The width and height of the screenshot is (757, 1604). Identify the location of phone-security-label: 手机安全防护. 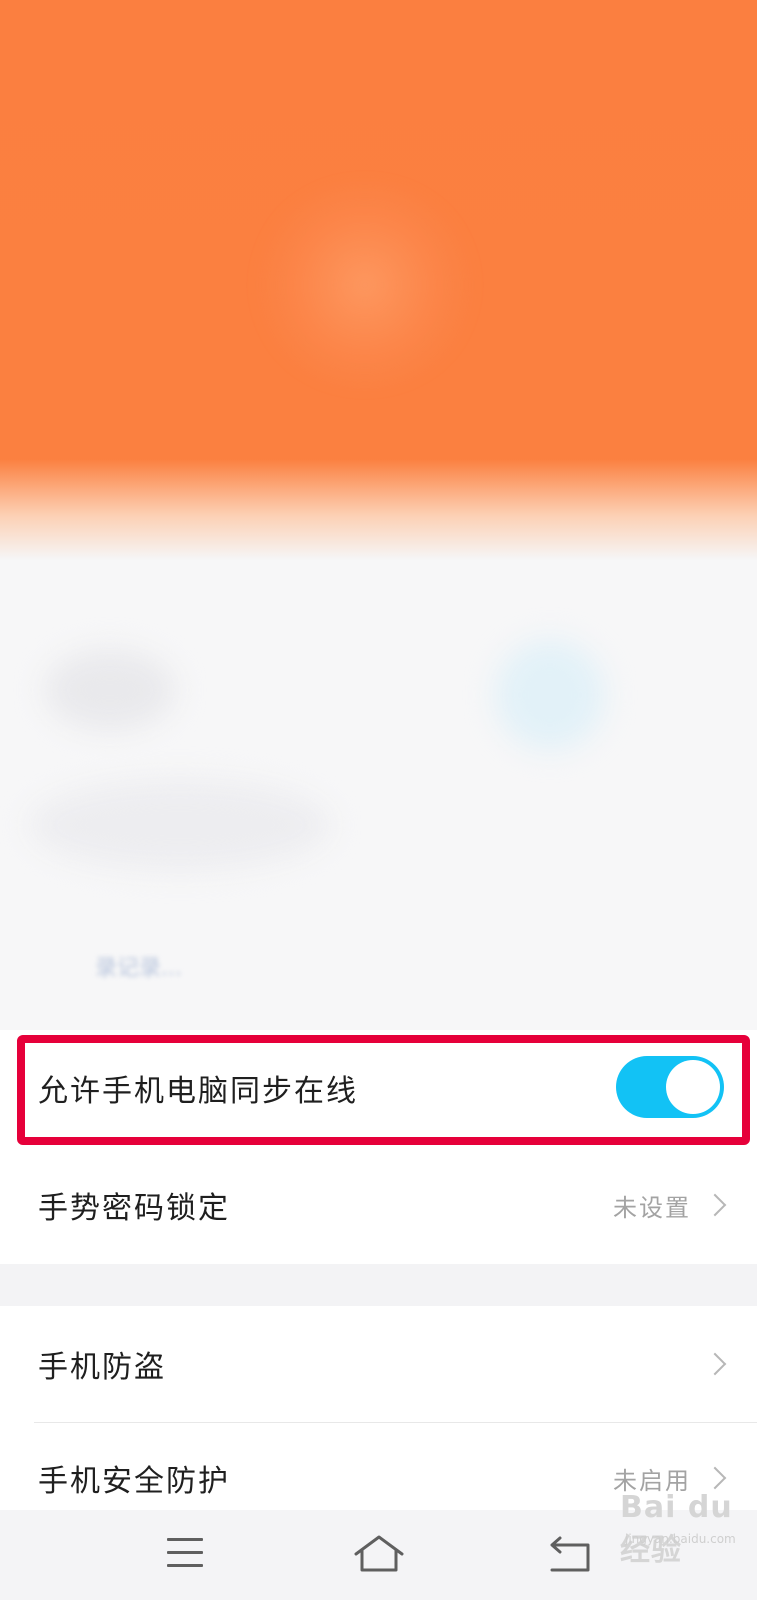
(134, 1481).